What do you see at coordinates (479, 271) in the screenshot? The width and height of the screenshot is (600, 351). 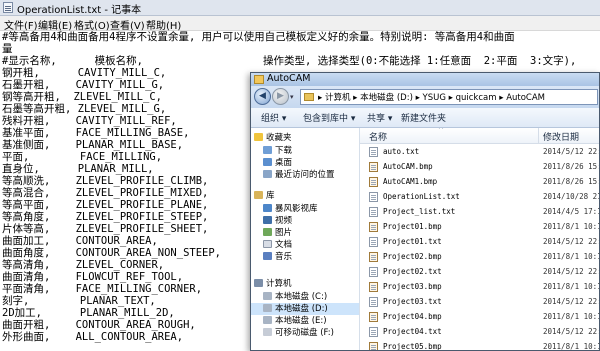 I see `file-row: Project02.txt 2014/5/12 22:12` at bounding box center [479, 271].